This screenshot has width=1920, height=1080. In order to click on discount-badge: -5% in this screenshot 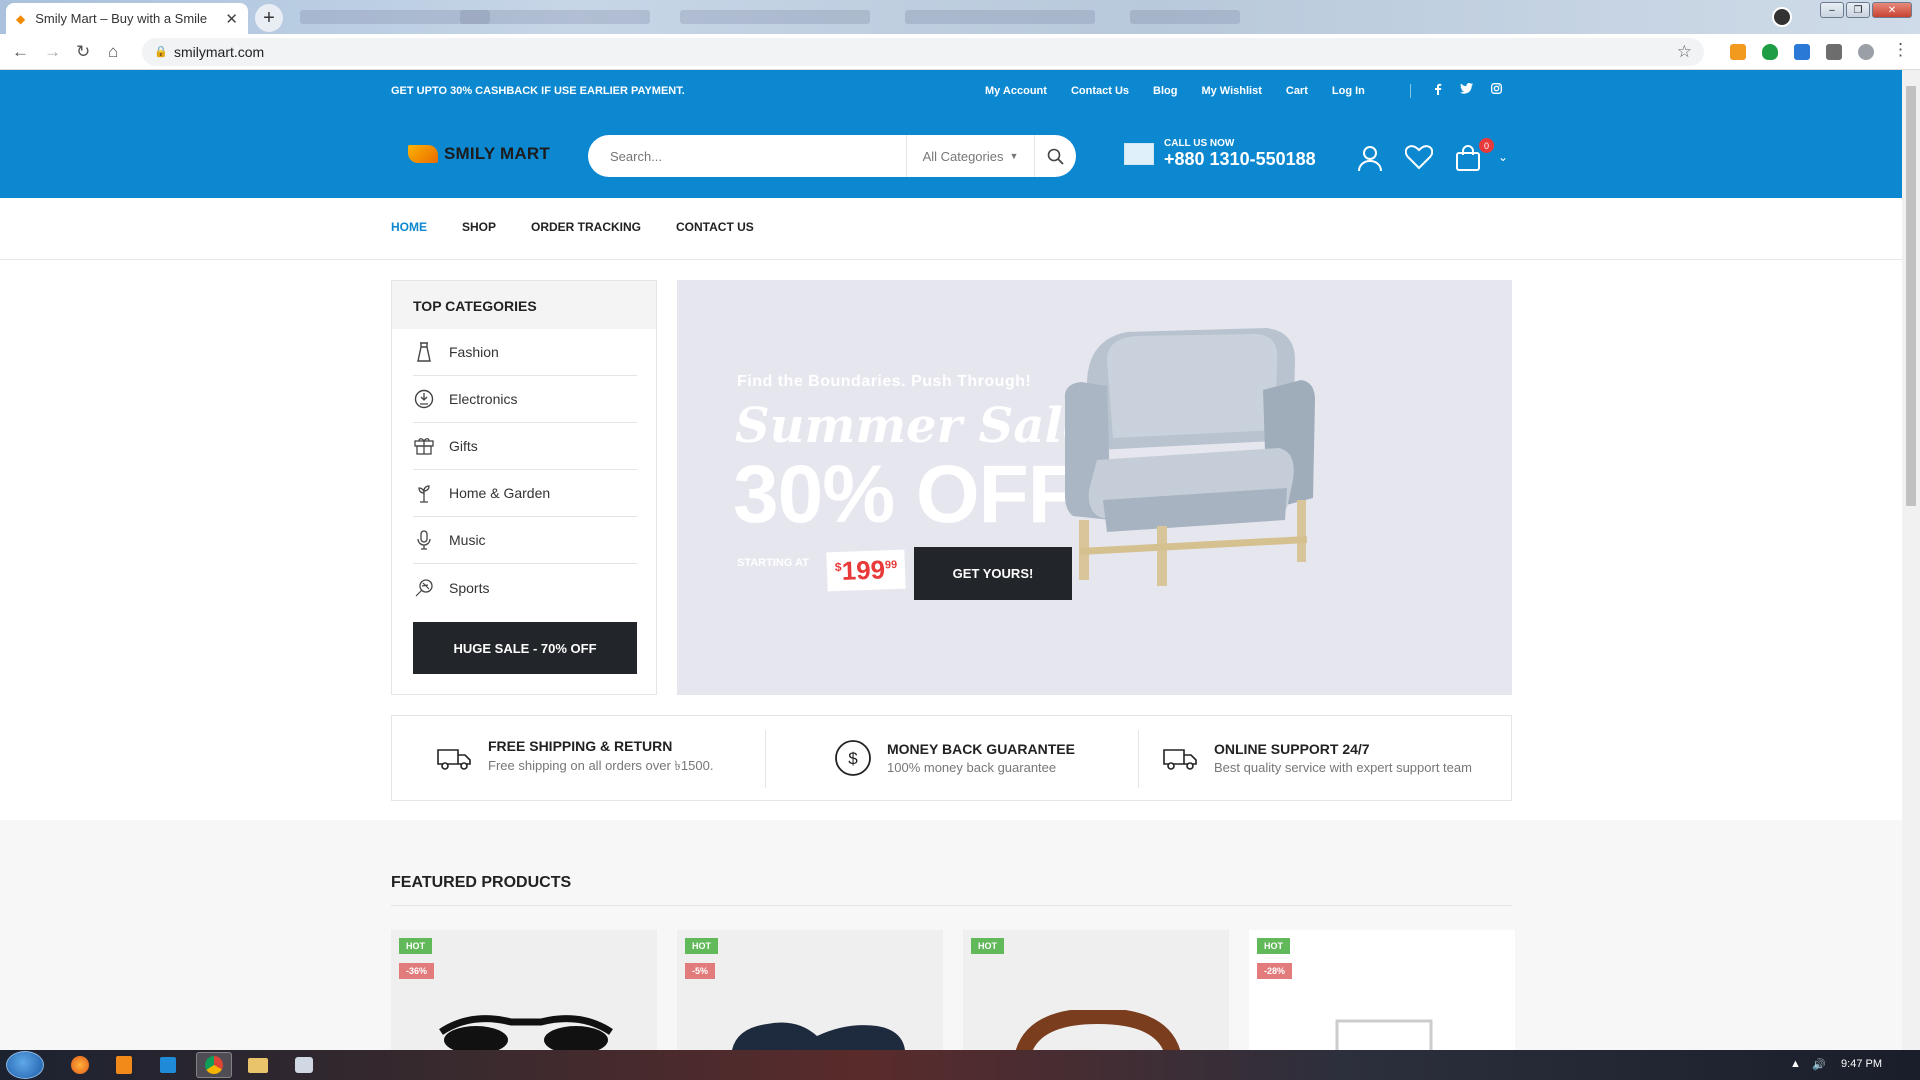, I will do `click(700, 971)`.